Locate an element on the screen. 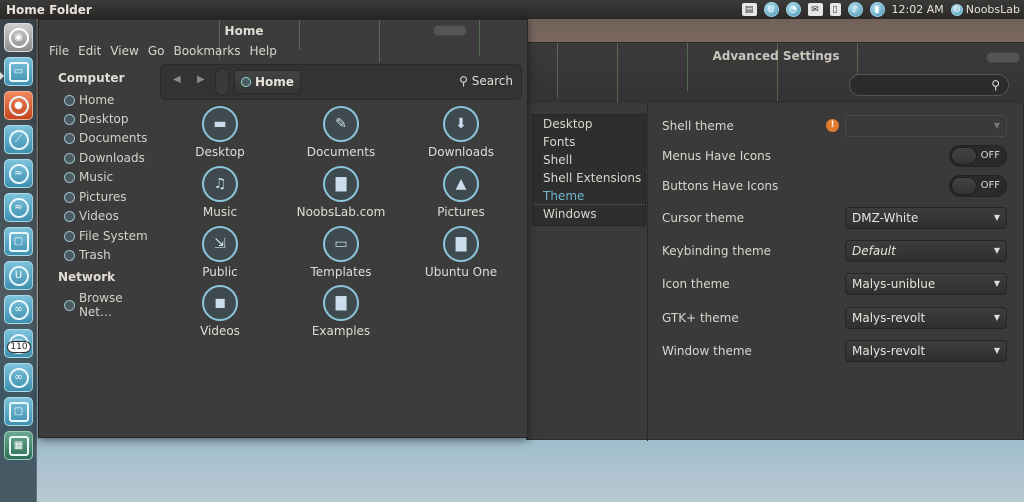 The image size is (1024, 502). adv-sidebar-item-shell-extensions: Shell Extensions is located at coordinates (589, 178).